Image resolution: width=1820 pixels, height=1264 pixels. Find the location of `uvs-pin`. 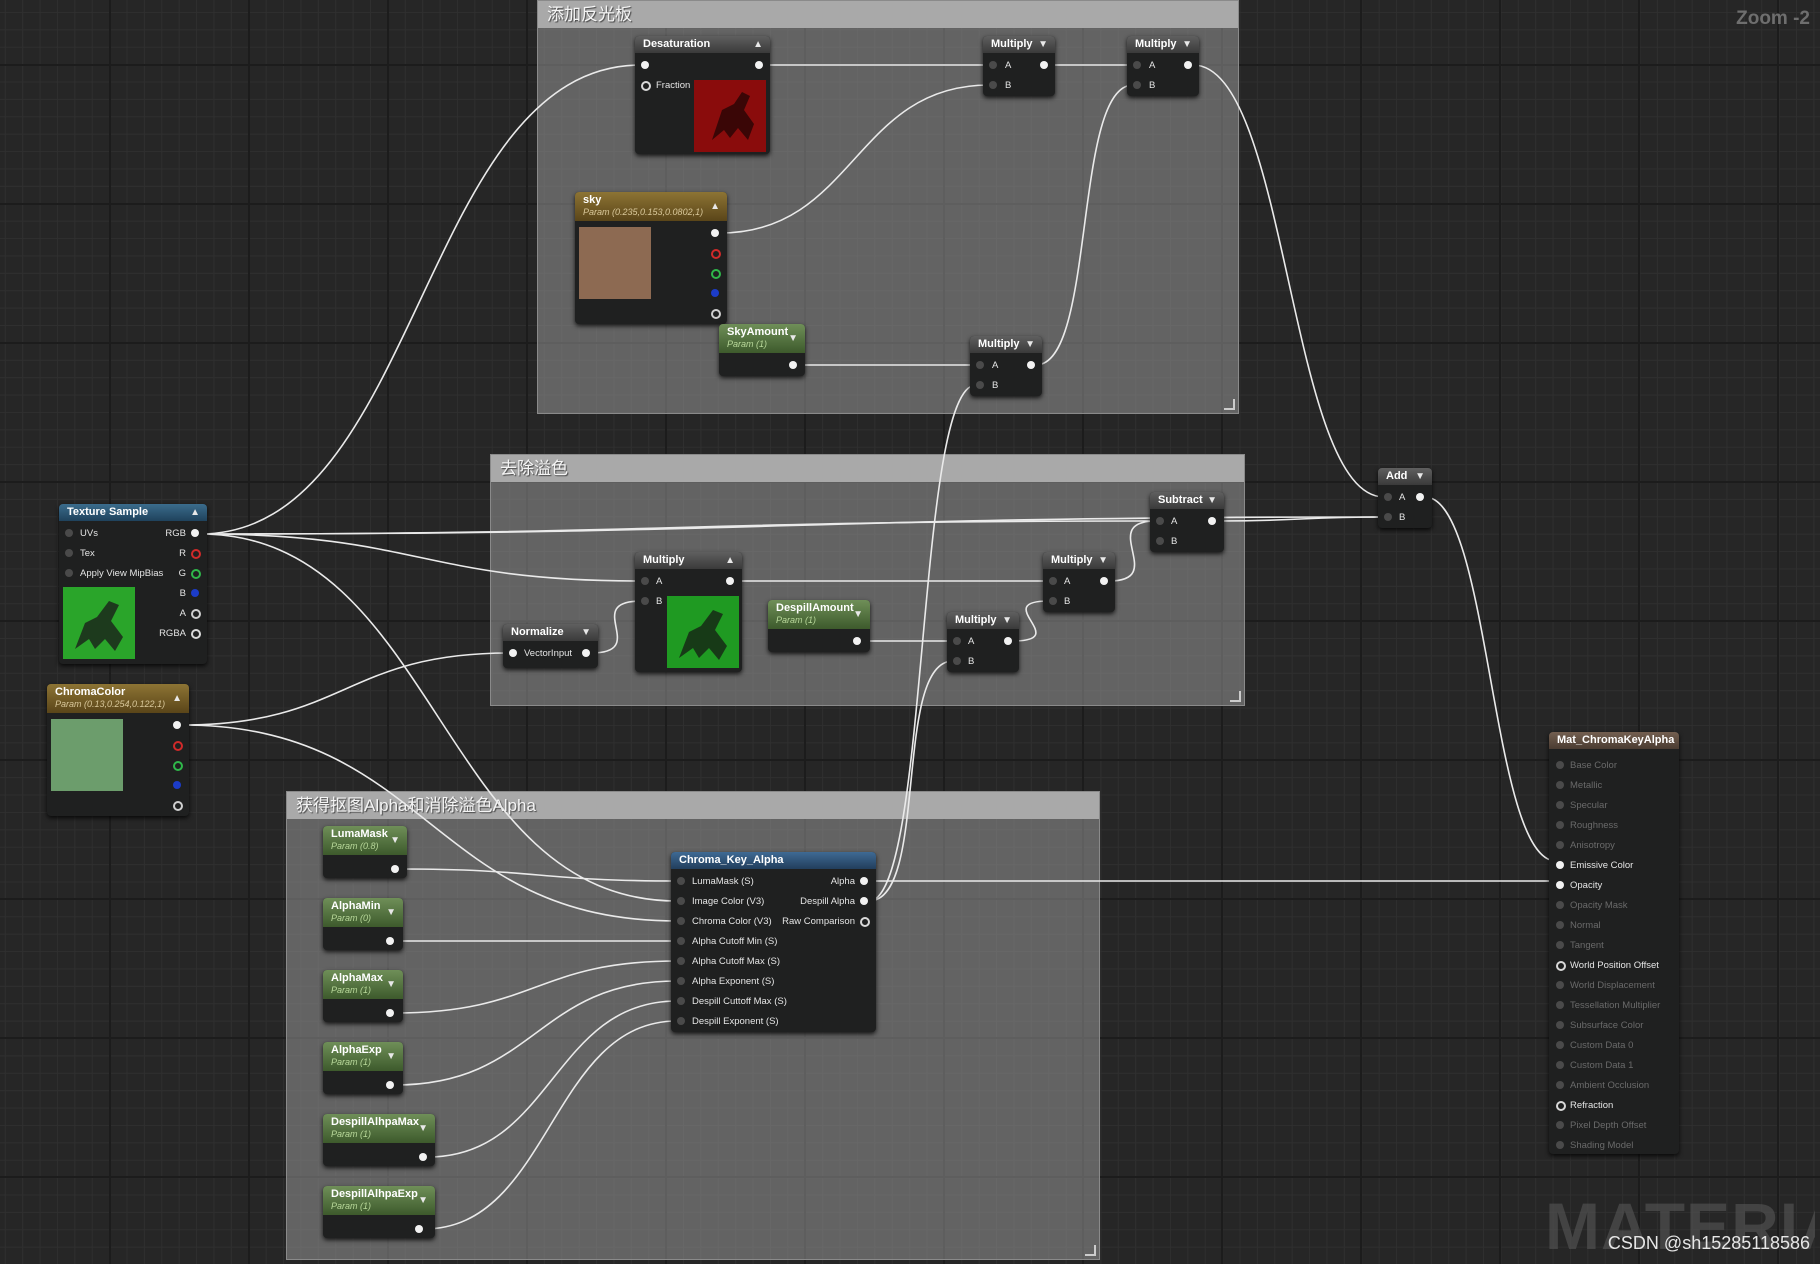

uvs-pin is located at coordinates (69, 533).